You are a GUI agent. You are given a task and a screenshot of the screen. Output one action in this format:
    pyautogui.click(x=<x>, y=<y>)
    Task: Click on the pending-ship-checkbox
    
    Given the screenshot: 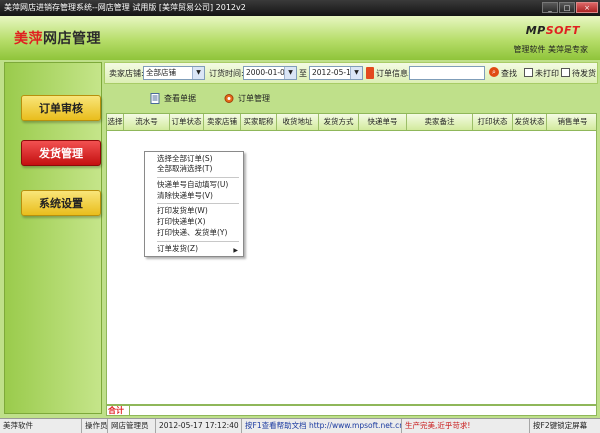 What is the action you would take?
    pyautogui.click(x=565, y=72)
    